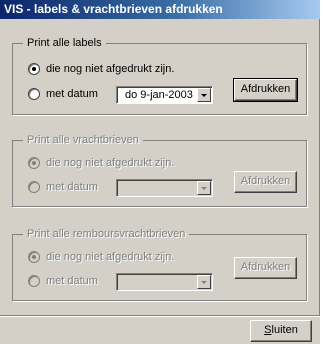  I want to click on date-select-value: do 9-jan-2003, so click(159, 95).